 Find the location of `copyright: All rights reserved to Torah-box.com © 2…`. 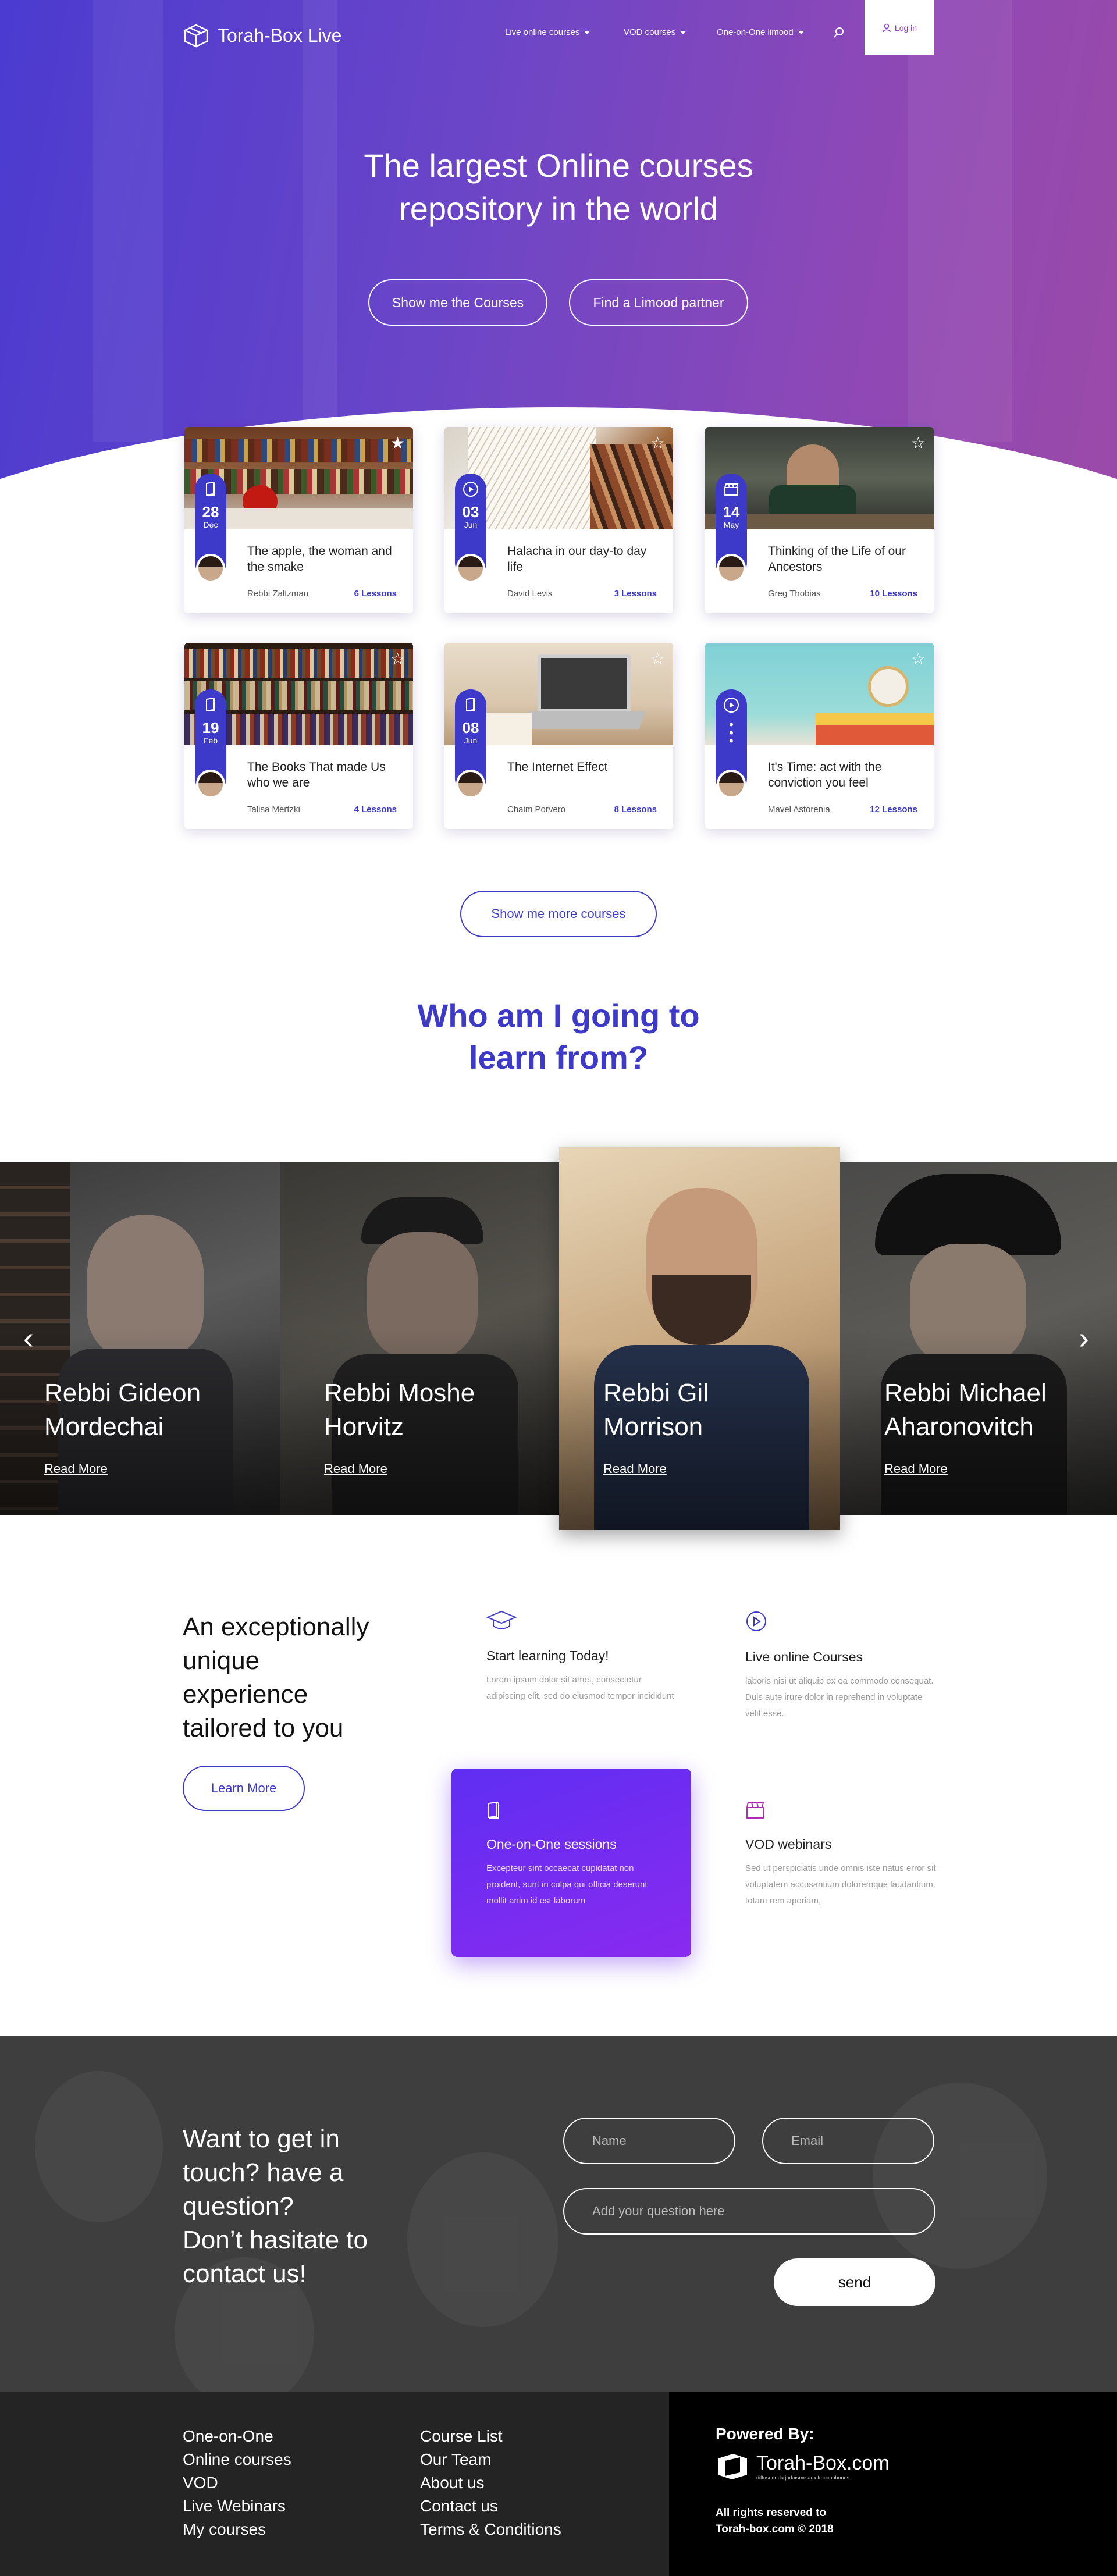

copyright: All rights reserved to Torah-box.com © 2… is located at coordinates (775, 2521).